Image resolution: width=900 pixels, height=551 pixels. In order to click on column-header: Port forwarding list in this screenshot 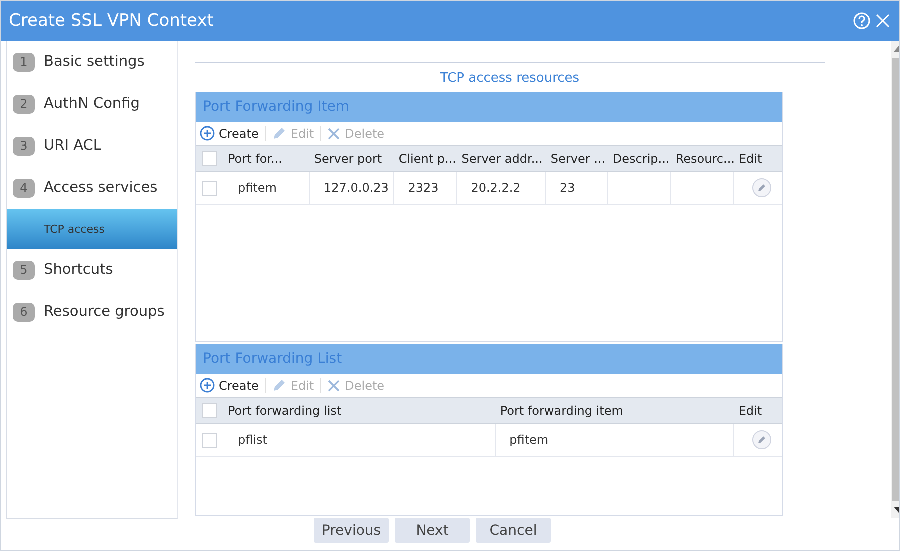, I will do `click(285, 411)`.